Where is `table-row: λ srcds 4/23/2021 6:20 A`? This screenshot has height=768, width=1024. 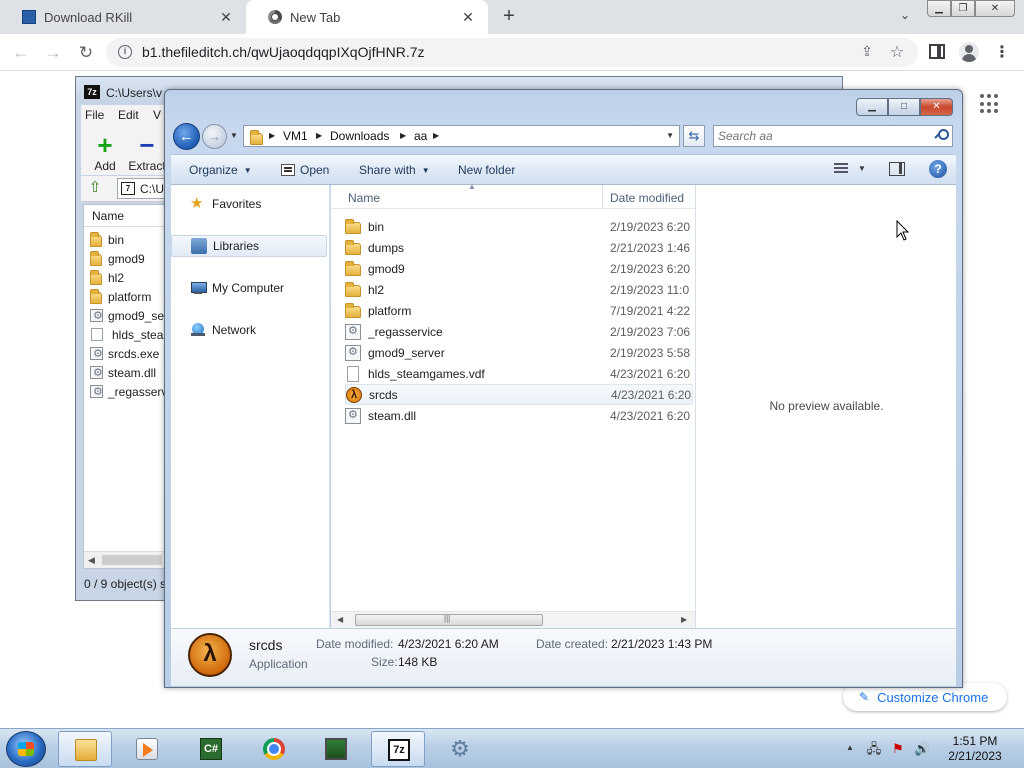
table-row: λ srcds 4/23/2021 6:20 A is located at coordinates (519, 394).